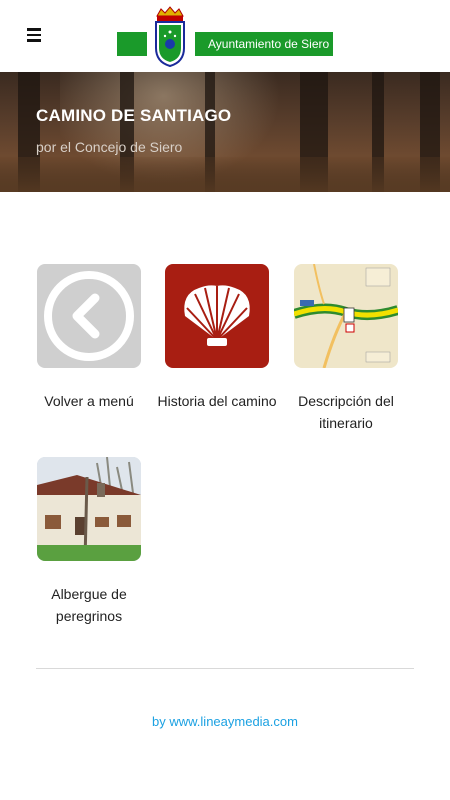 The image size is (450, 800). I want to click on tile-back-to-menu: Volver a menú, so click(89, 338).